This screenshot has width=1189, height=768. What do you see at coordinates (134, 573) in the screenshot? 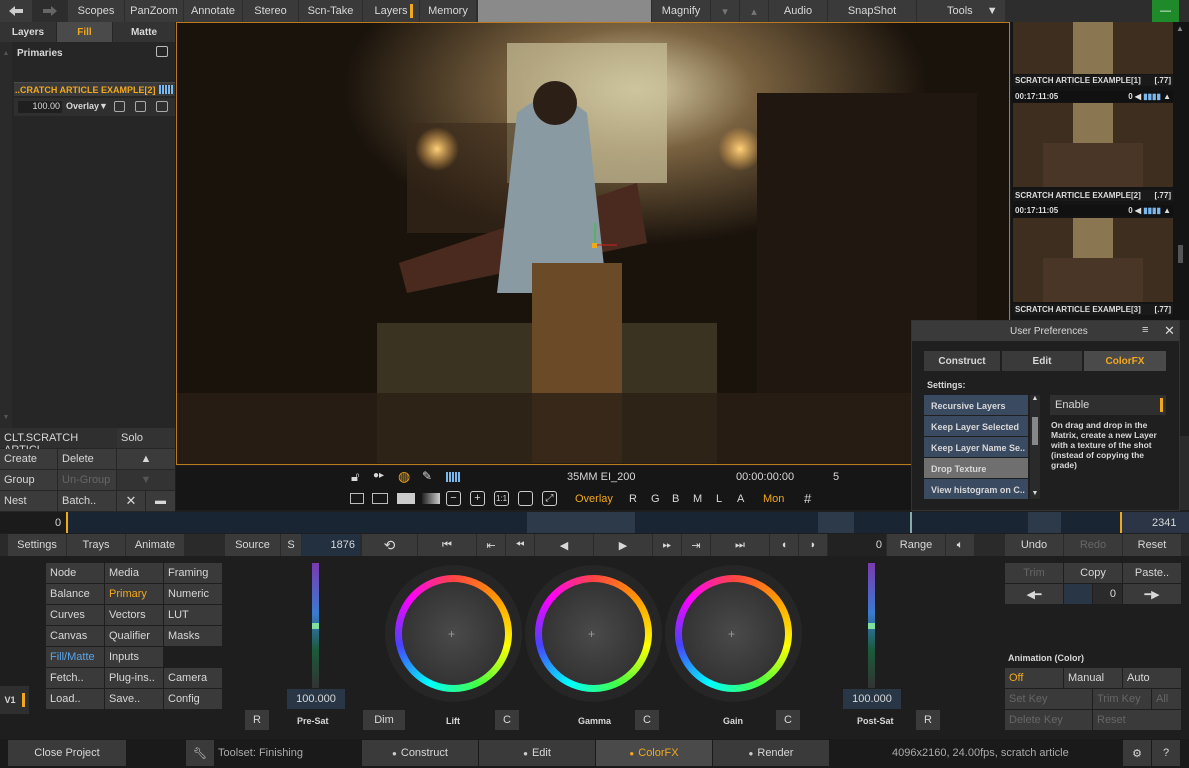
I see `menu-item-media: Media` at bounding box center [134, 573].